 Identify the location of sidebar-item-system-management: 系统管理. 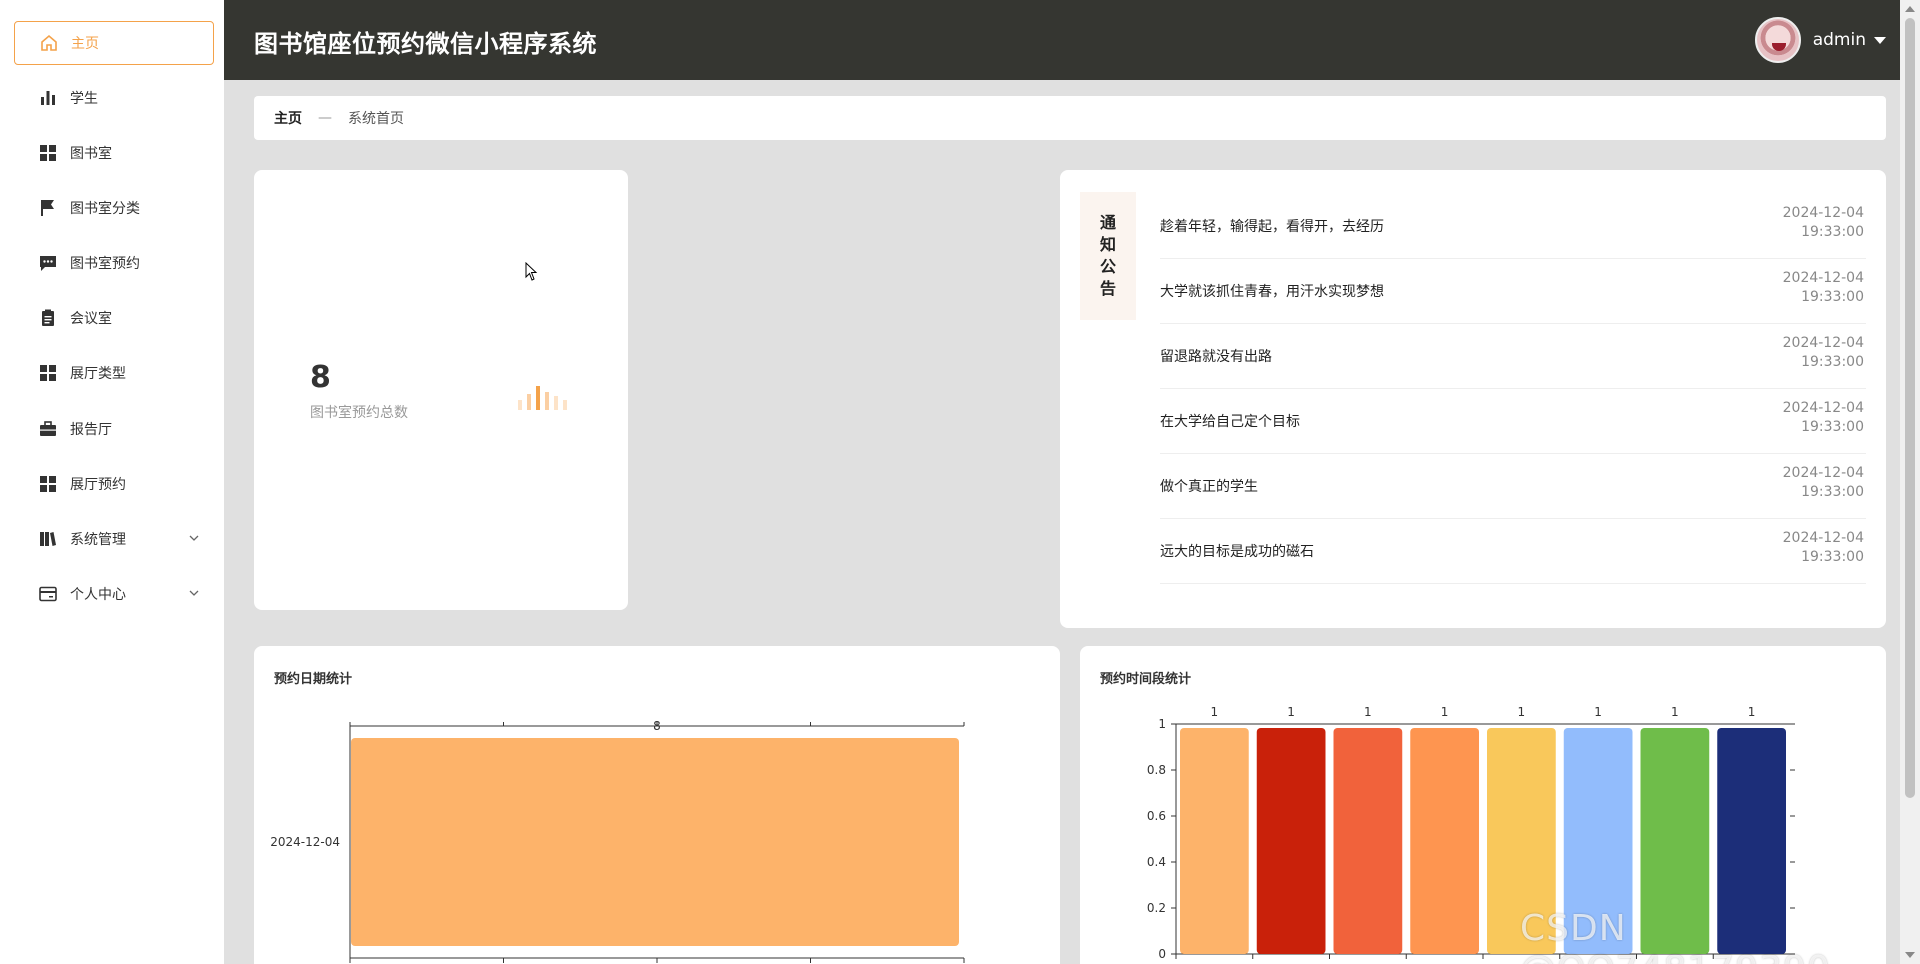
(114, 539).